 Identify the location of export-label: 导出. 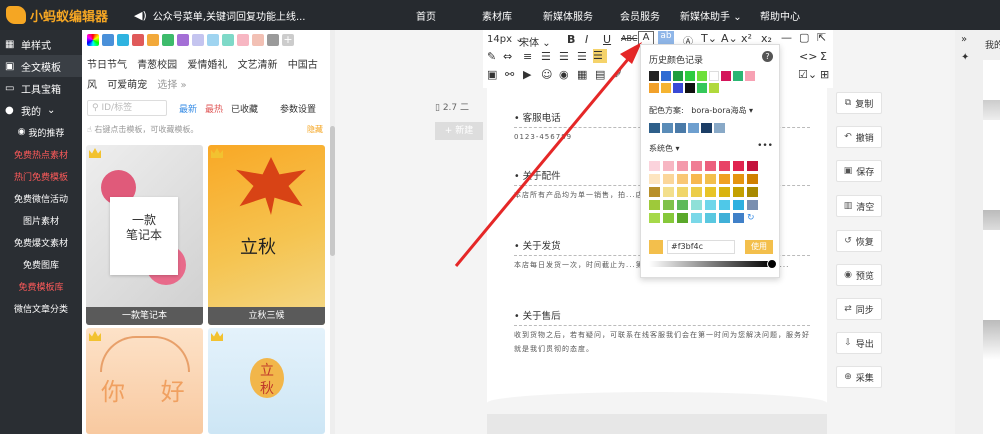
(864, 344).